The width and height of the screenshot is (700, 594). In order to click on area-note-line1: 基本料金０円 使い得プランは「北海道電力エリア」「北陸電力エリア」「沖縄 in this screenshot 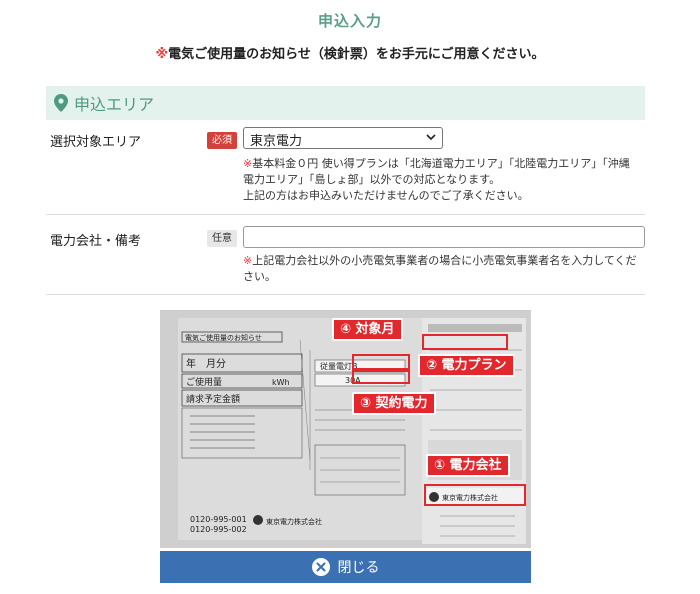, I will do `click(441, 163)`.